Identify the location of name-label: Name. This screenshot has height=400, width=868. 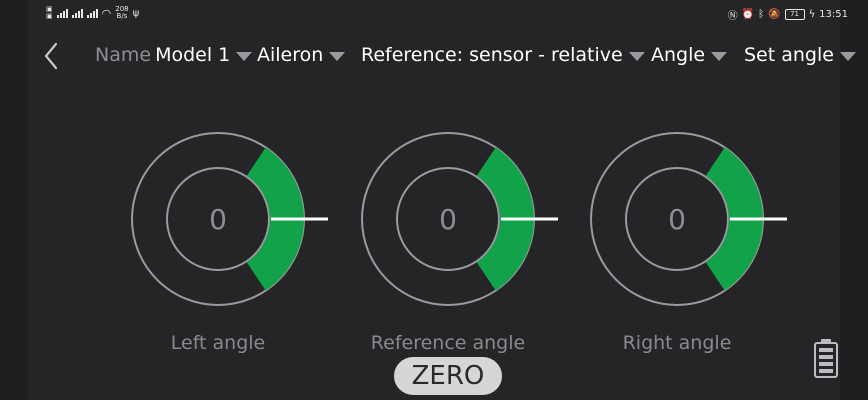
(123, 55).